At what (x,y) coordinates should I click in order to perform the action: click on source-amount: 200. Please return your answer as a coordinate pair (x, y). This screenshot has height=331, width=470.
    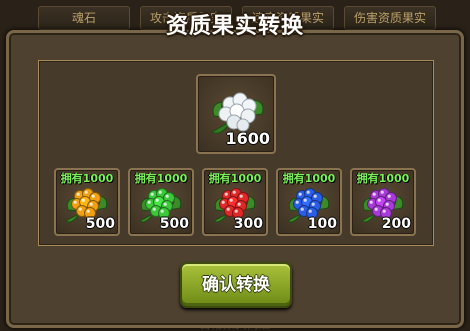
    Looking at the image, I should click on (396, 224).